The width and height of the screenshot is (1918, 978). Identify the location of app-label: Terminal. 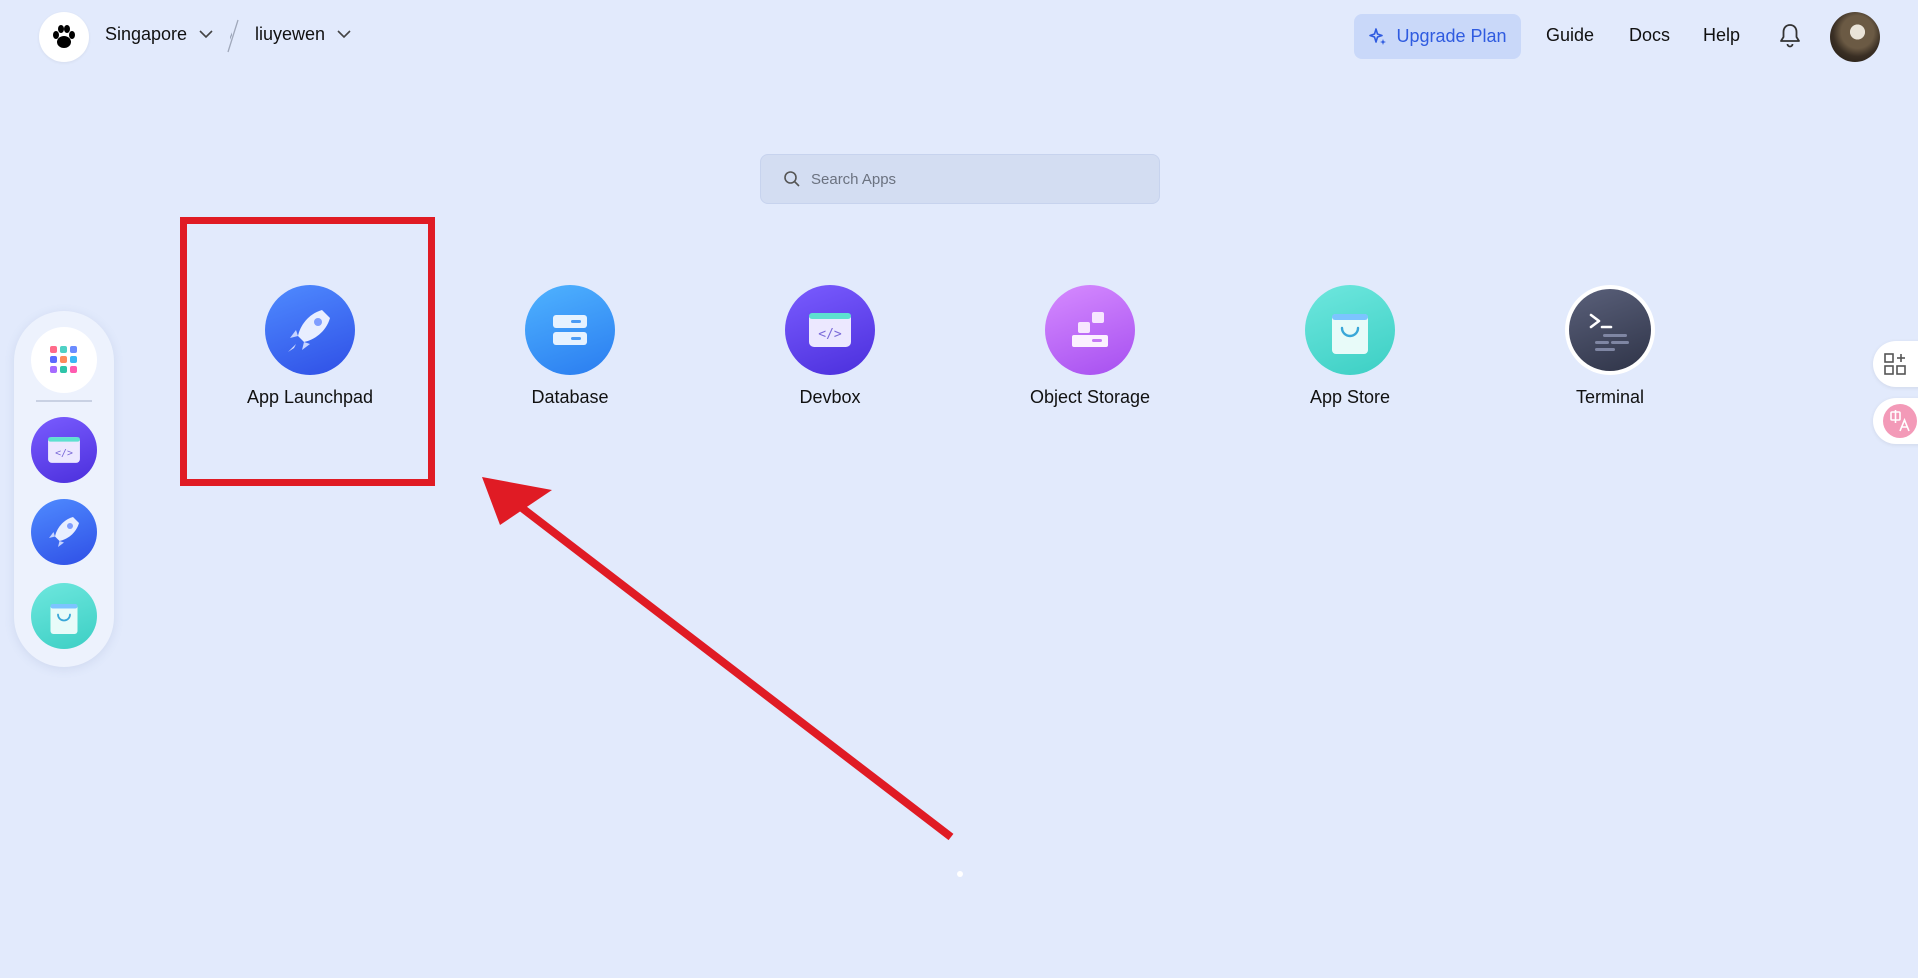
(1610, 397).